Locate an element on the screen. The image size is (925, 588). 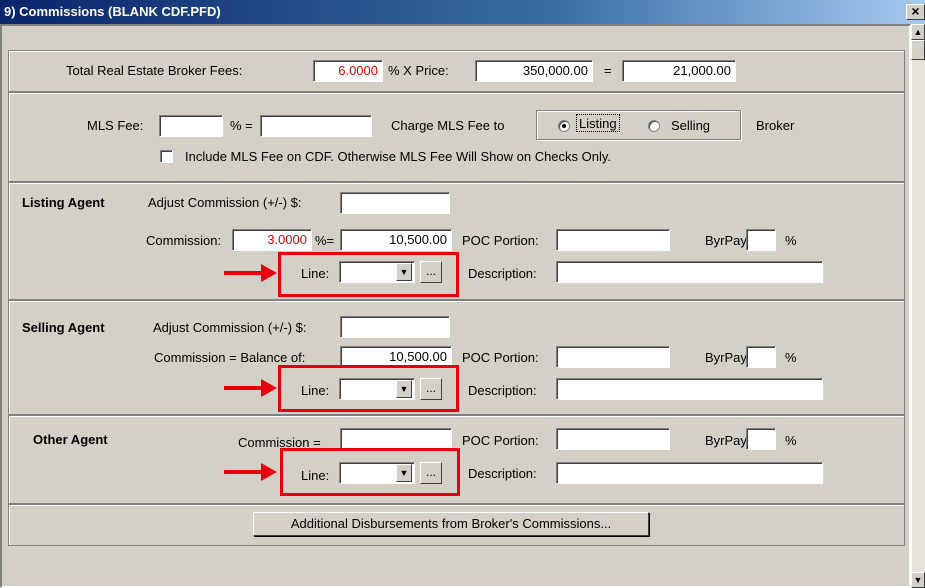
other-description-input is located at coordinates (689, 473).